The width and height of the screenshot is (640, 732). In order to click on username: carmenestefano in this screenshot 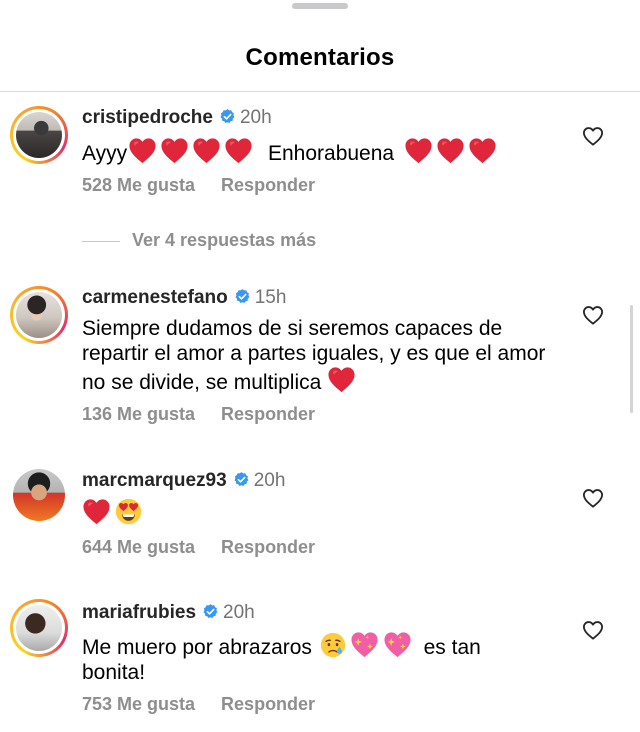, I will do `click(155, 297)`.